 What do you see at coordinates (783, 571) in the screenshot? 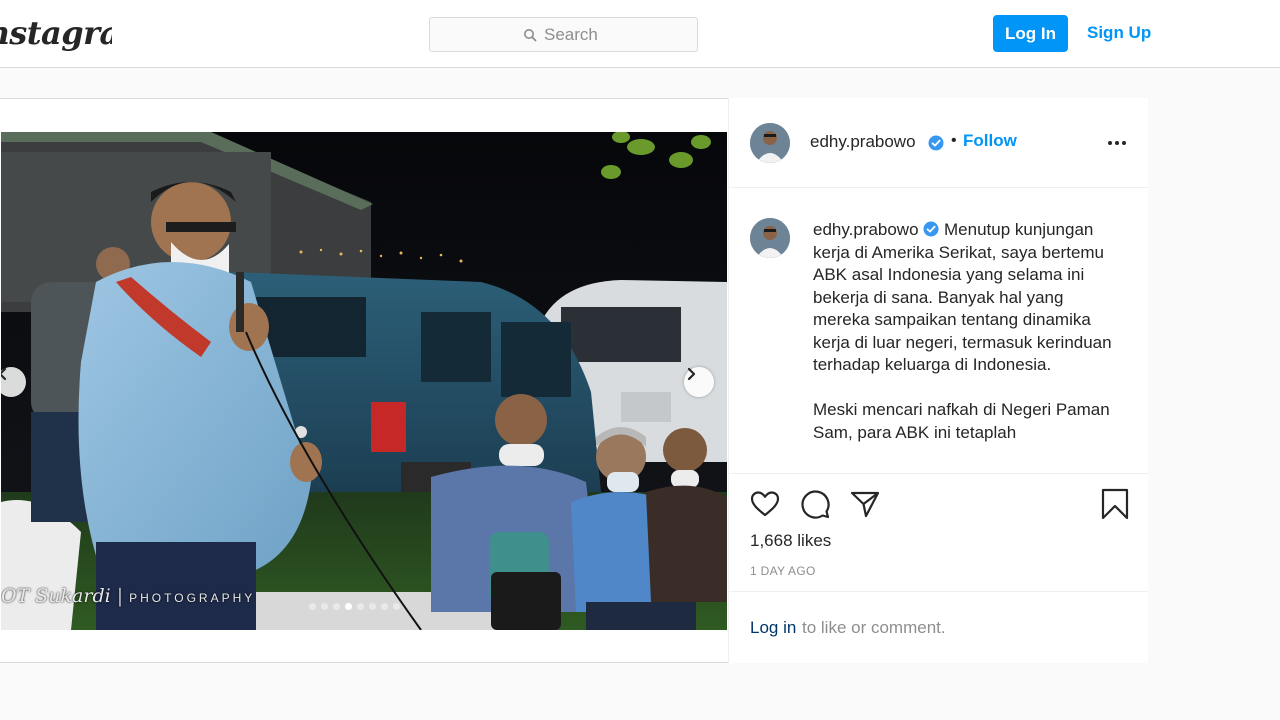
I see `post-timestamp: 1 DAY AGO` at bounding box center [783, 571].